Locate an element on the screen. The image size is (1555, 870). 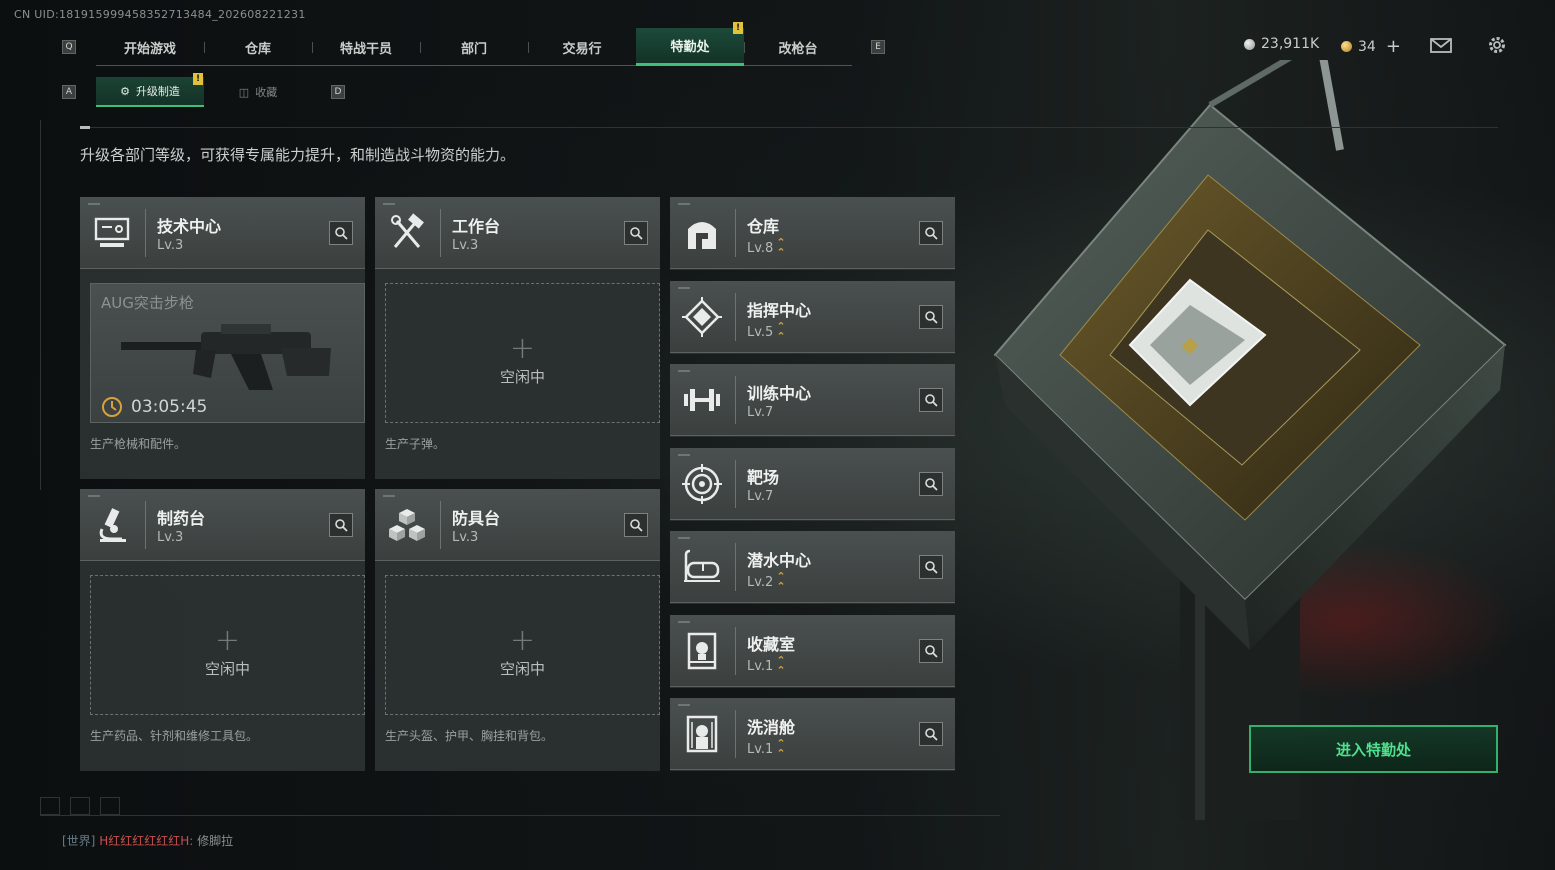
subtab-upgrade-craft: ⚙ 升级制造 is located at coordinates (150, 92).